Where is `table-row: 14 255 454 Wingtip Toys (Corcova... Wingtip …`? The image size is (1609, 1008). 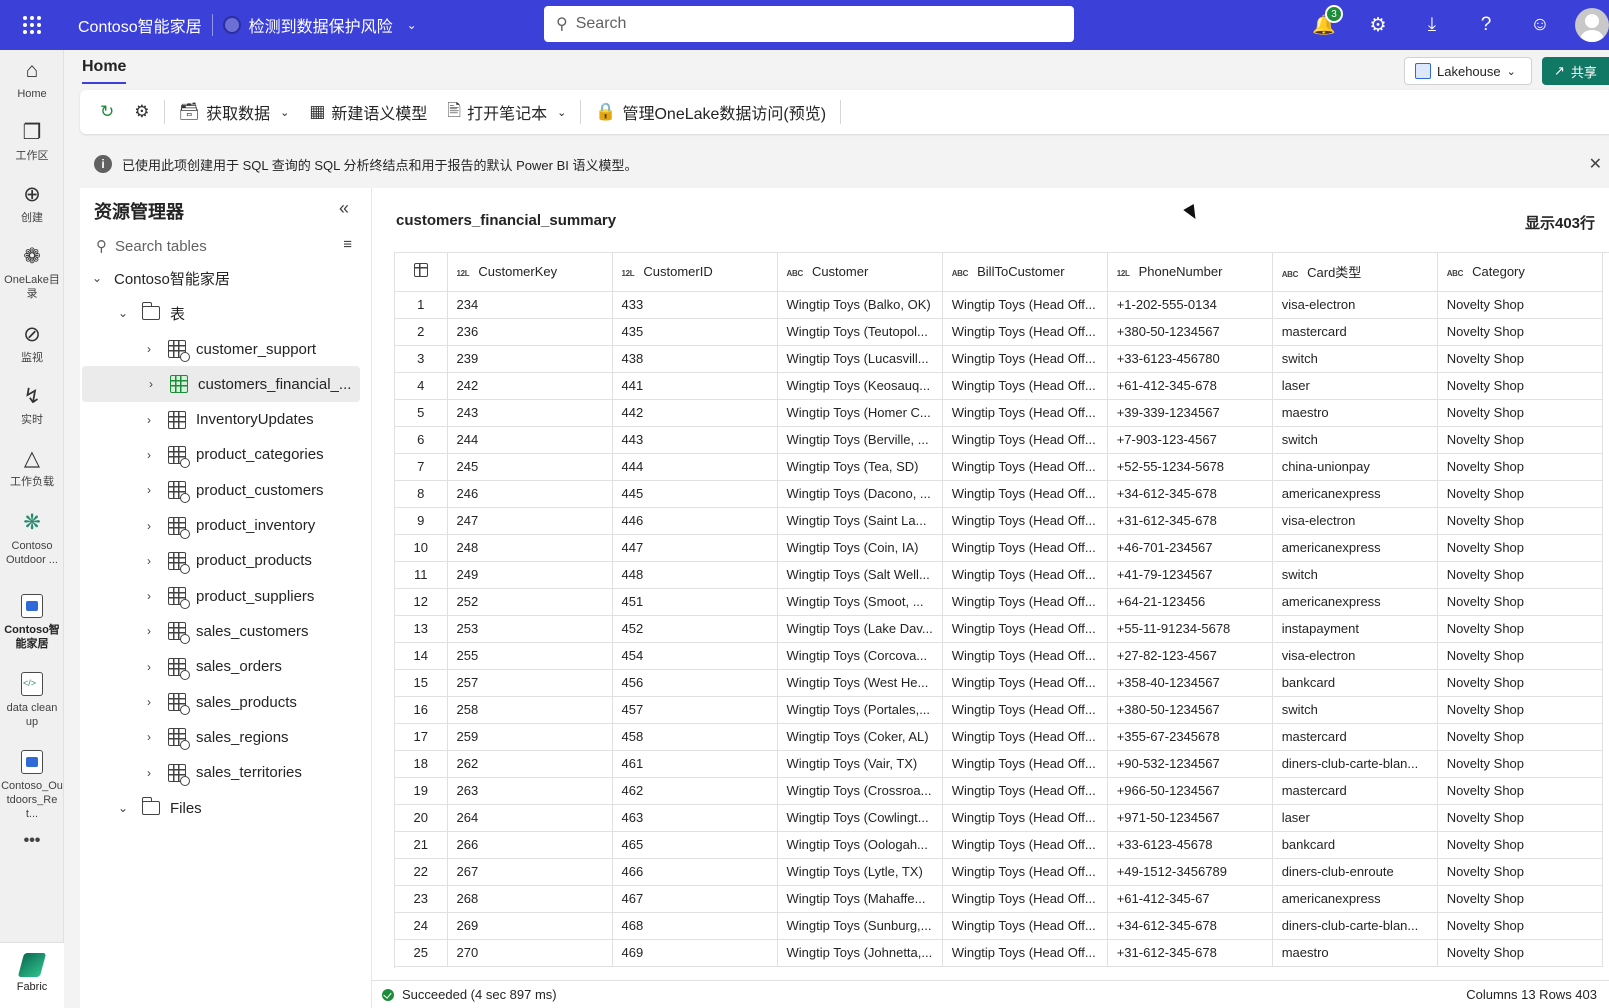
table-row: 14 255 454 Wingtip Toys (Corcova... Wingtip … is located at coordinates (999, 656).